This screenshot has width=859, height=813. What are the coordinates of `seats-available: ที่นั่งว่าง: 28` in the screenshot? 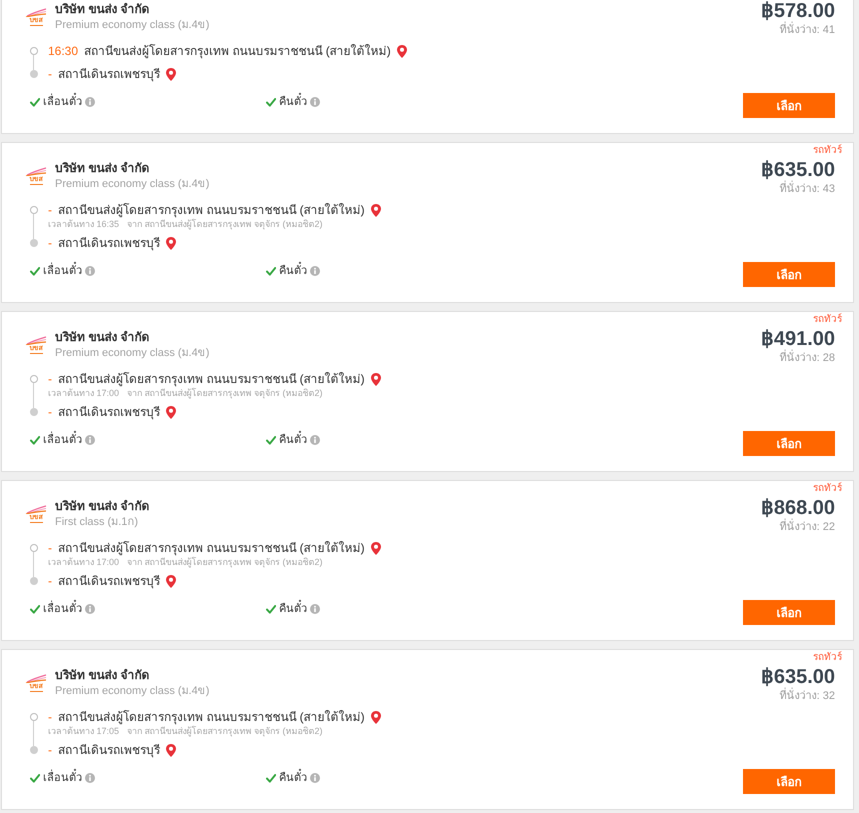 It's located at (807, 358).